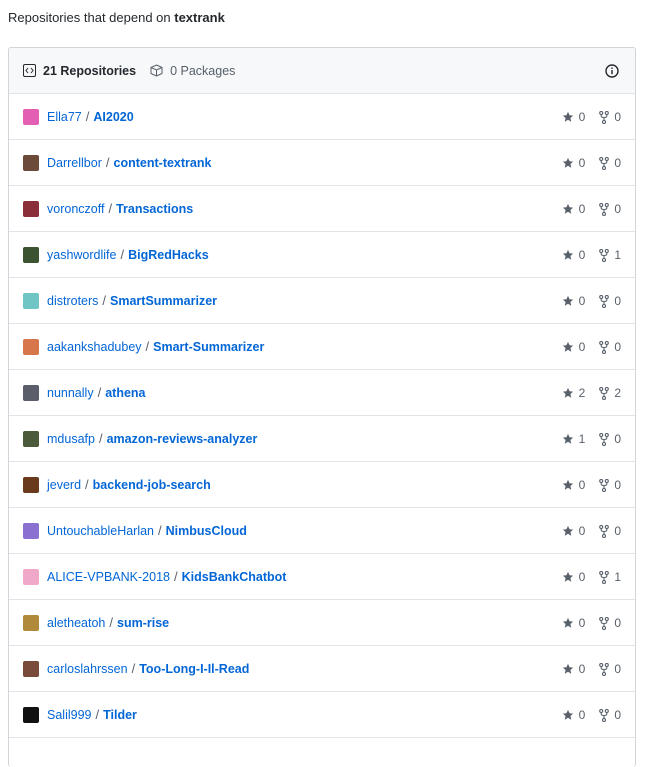  Describe the element at coordinates (125, 393) in the screenshot. I see `repo-link: athena` at that location.